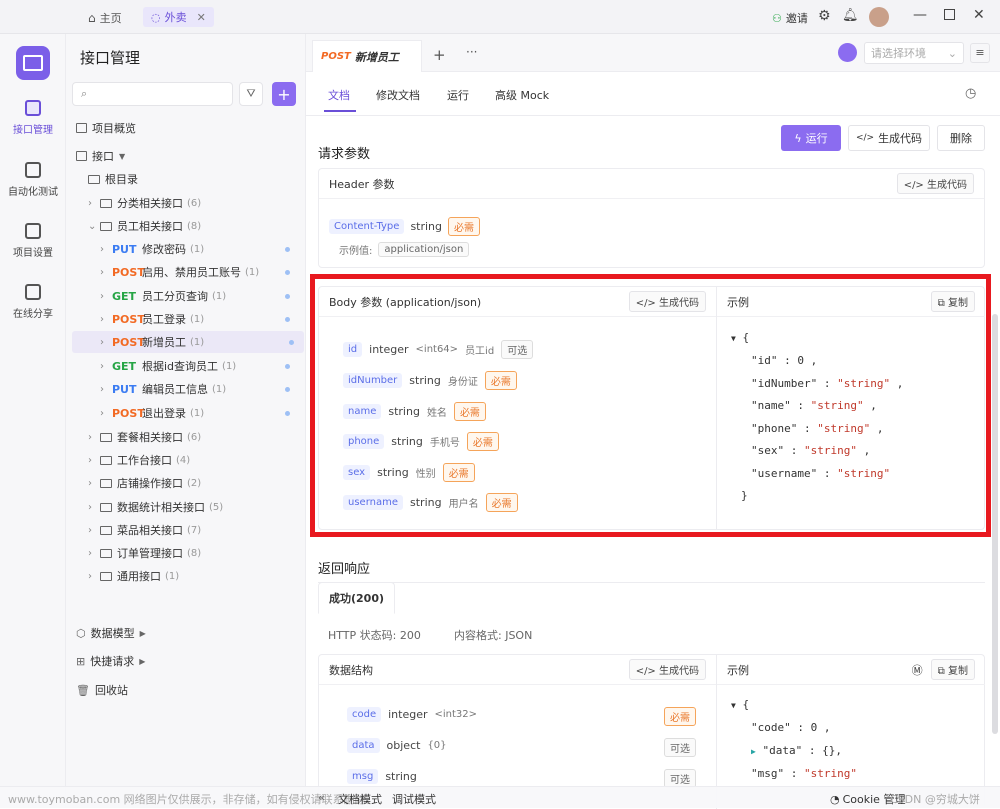 This screenshot has width=1000, height=809. I want to click on doc-mode-toggle: 文档模式, so click(360, 799).